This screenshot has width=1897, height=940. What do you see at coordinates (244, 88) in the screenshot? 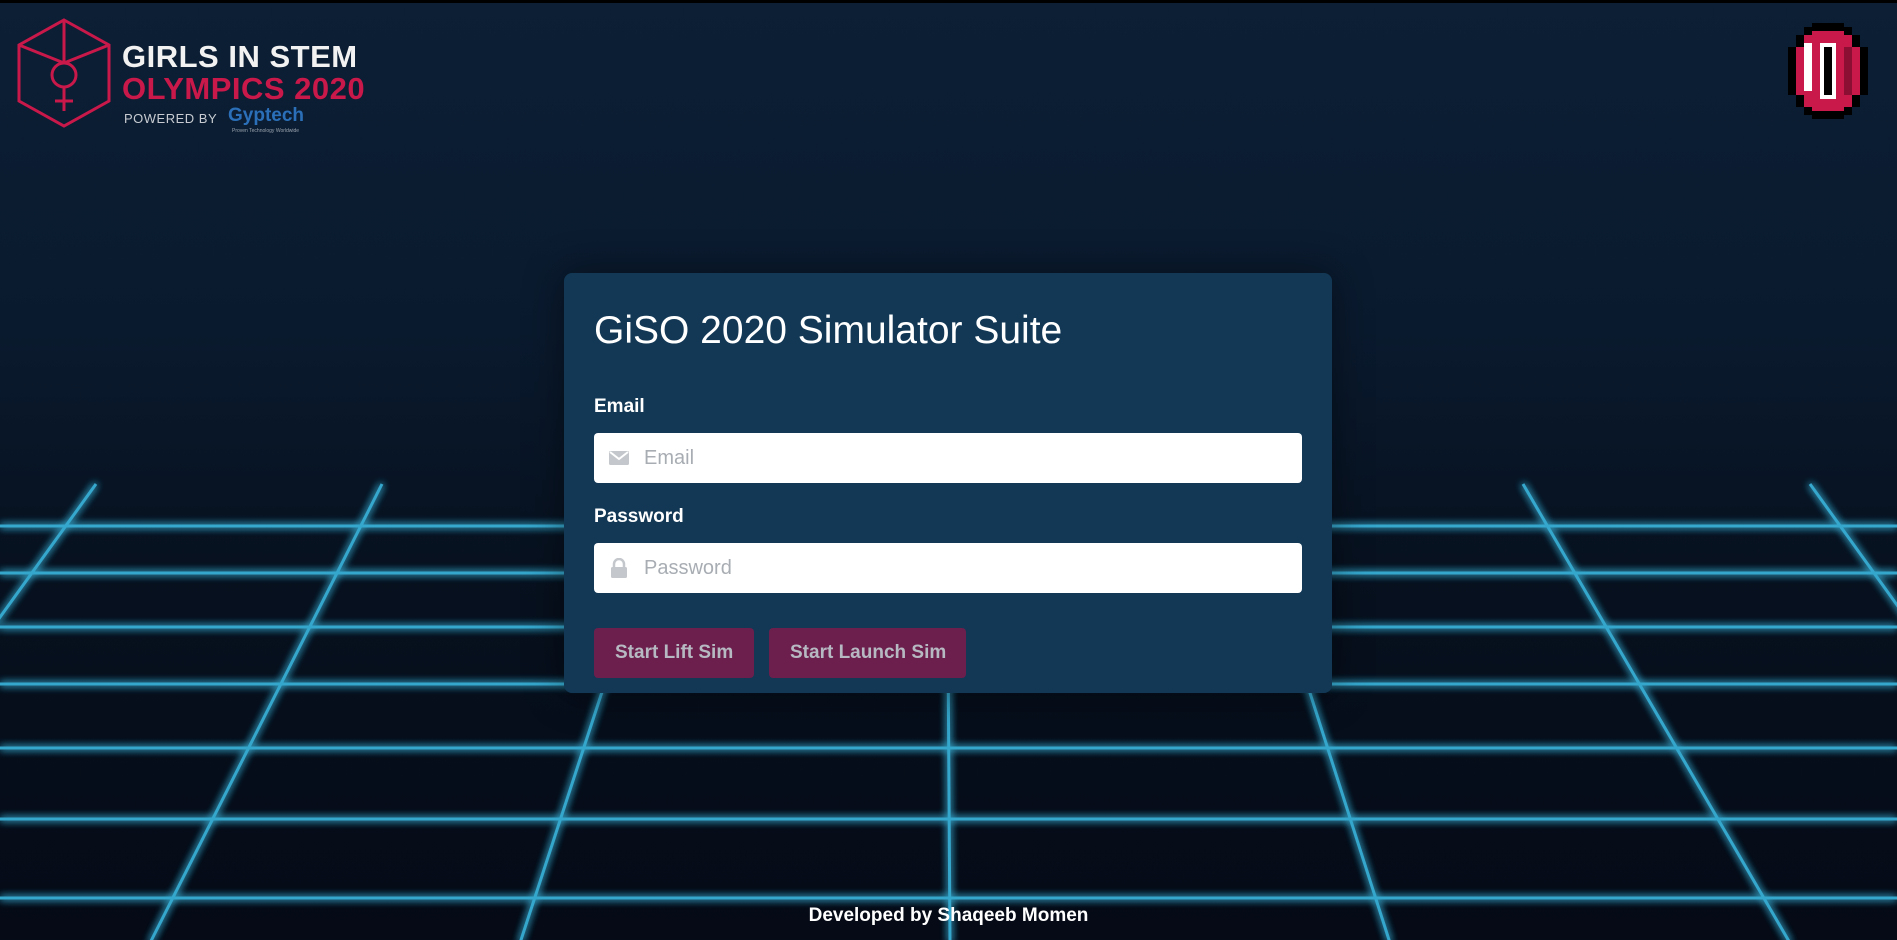
I see `logo-title-line2: OLYMPICS 2020` at bounding box center [244, 88].